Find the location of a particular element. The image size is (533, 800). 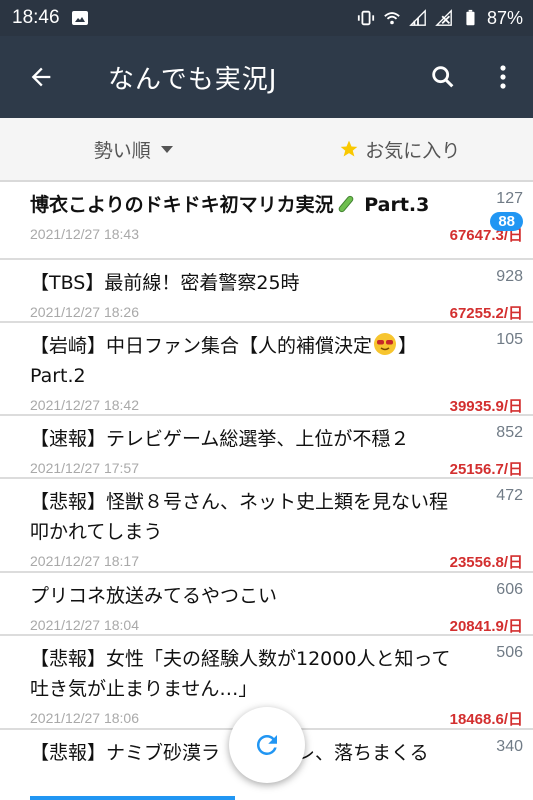

signal-icon is located at coordinates (417, 17).